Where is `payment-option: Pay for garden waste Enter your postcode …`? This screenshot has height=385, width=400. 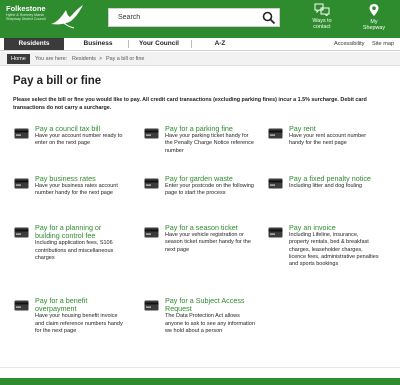
payment-option: Pay for garden waste Enter your postcode … is located at coordinates (200, 186).